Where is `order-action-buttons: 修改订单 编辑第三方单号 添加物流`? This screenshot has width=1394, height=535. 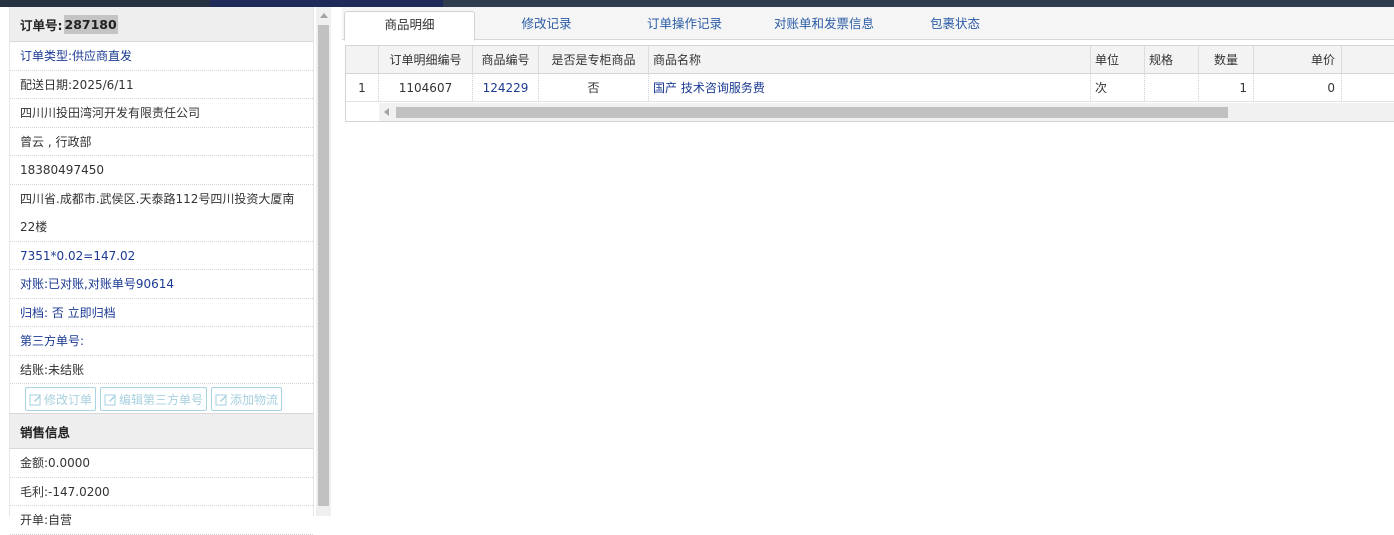 order-action-buttons: 修改订单 编辑第三方单号 添加物流 is located at coordinates (161, 399).